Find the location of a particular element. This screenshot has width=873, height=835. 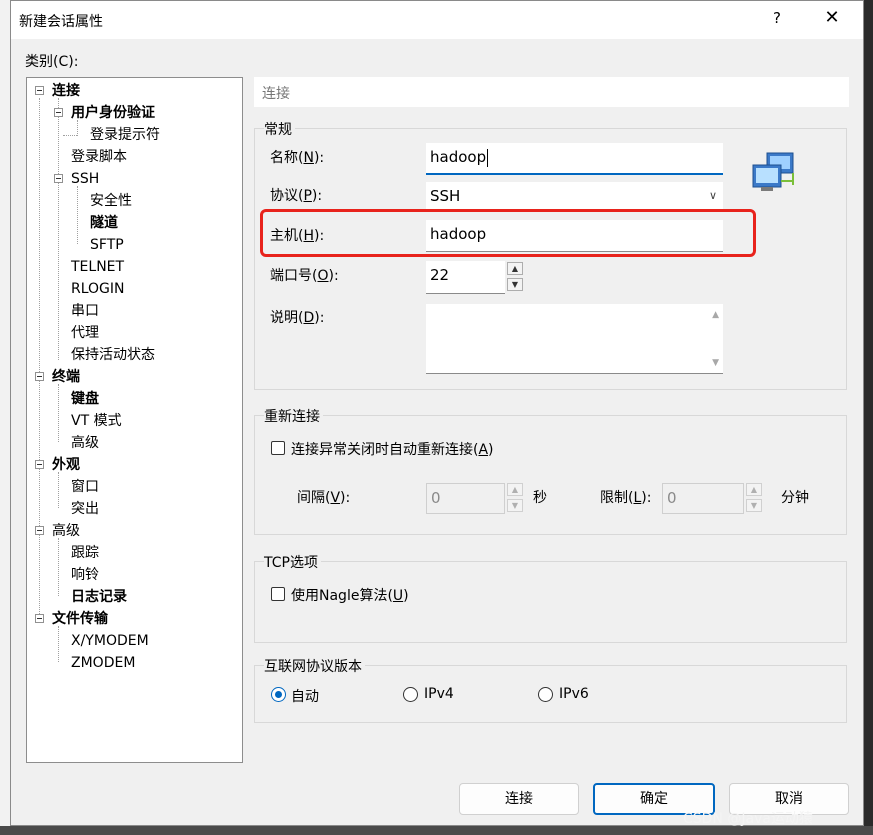

tree-item-highlight: 突出 is located at coordinates (85, 509).